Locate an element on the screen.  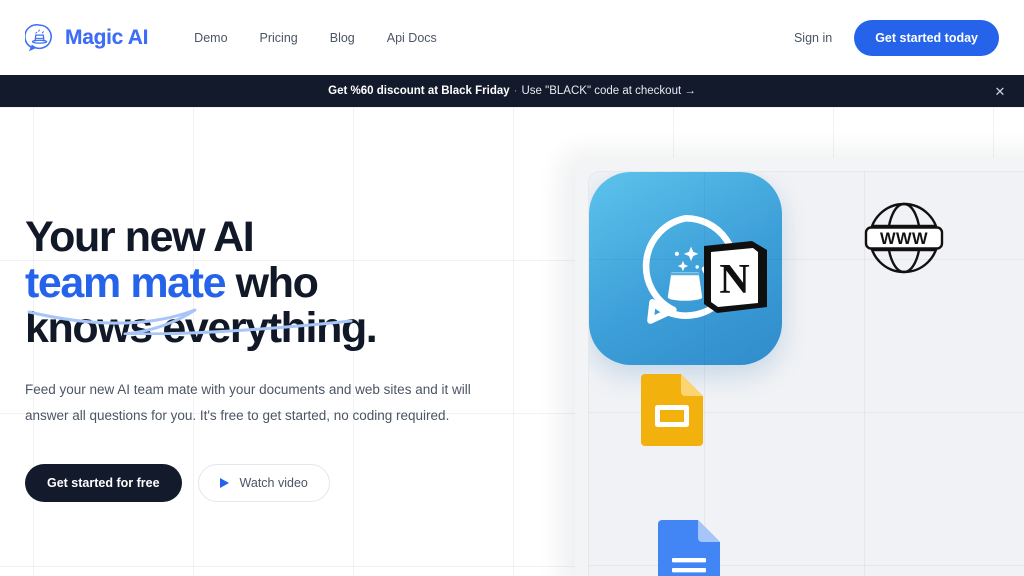
get-started-free-button: Get started for free is located at coordinates (103, 482).